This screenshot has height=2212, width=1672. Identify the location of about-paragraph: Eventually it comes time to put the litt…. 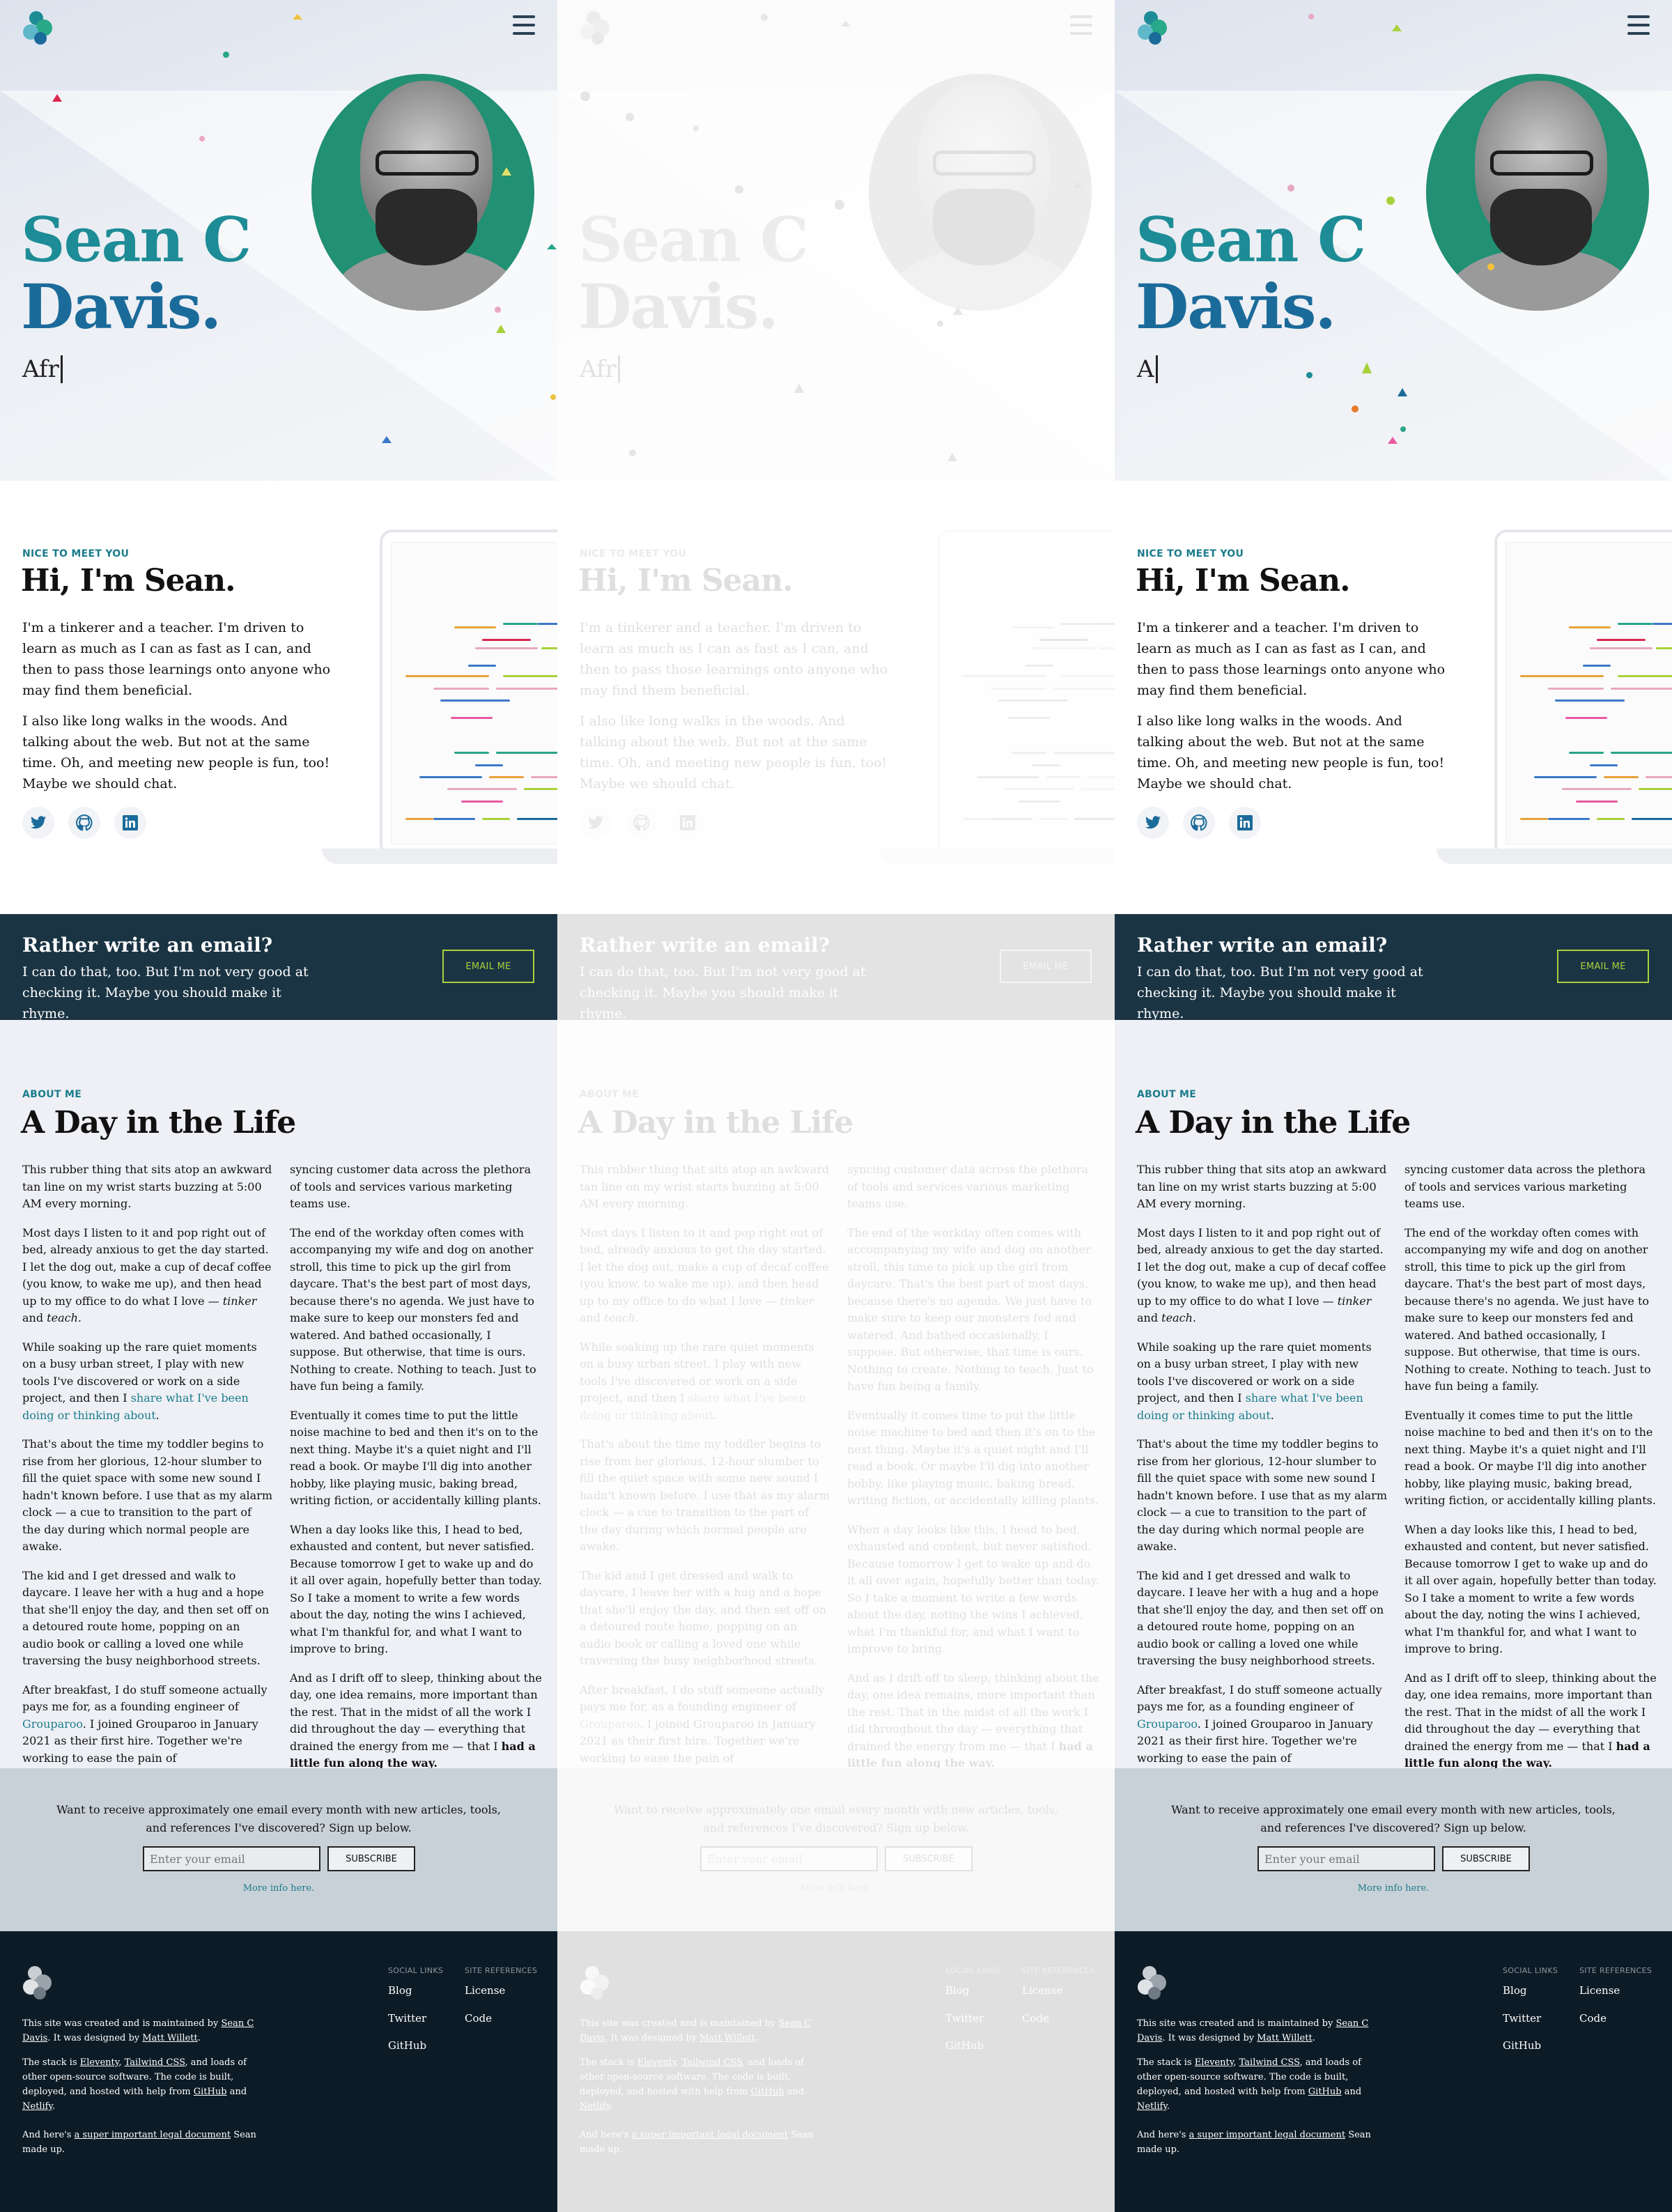
(973, 1458).